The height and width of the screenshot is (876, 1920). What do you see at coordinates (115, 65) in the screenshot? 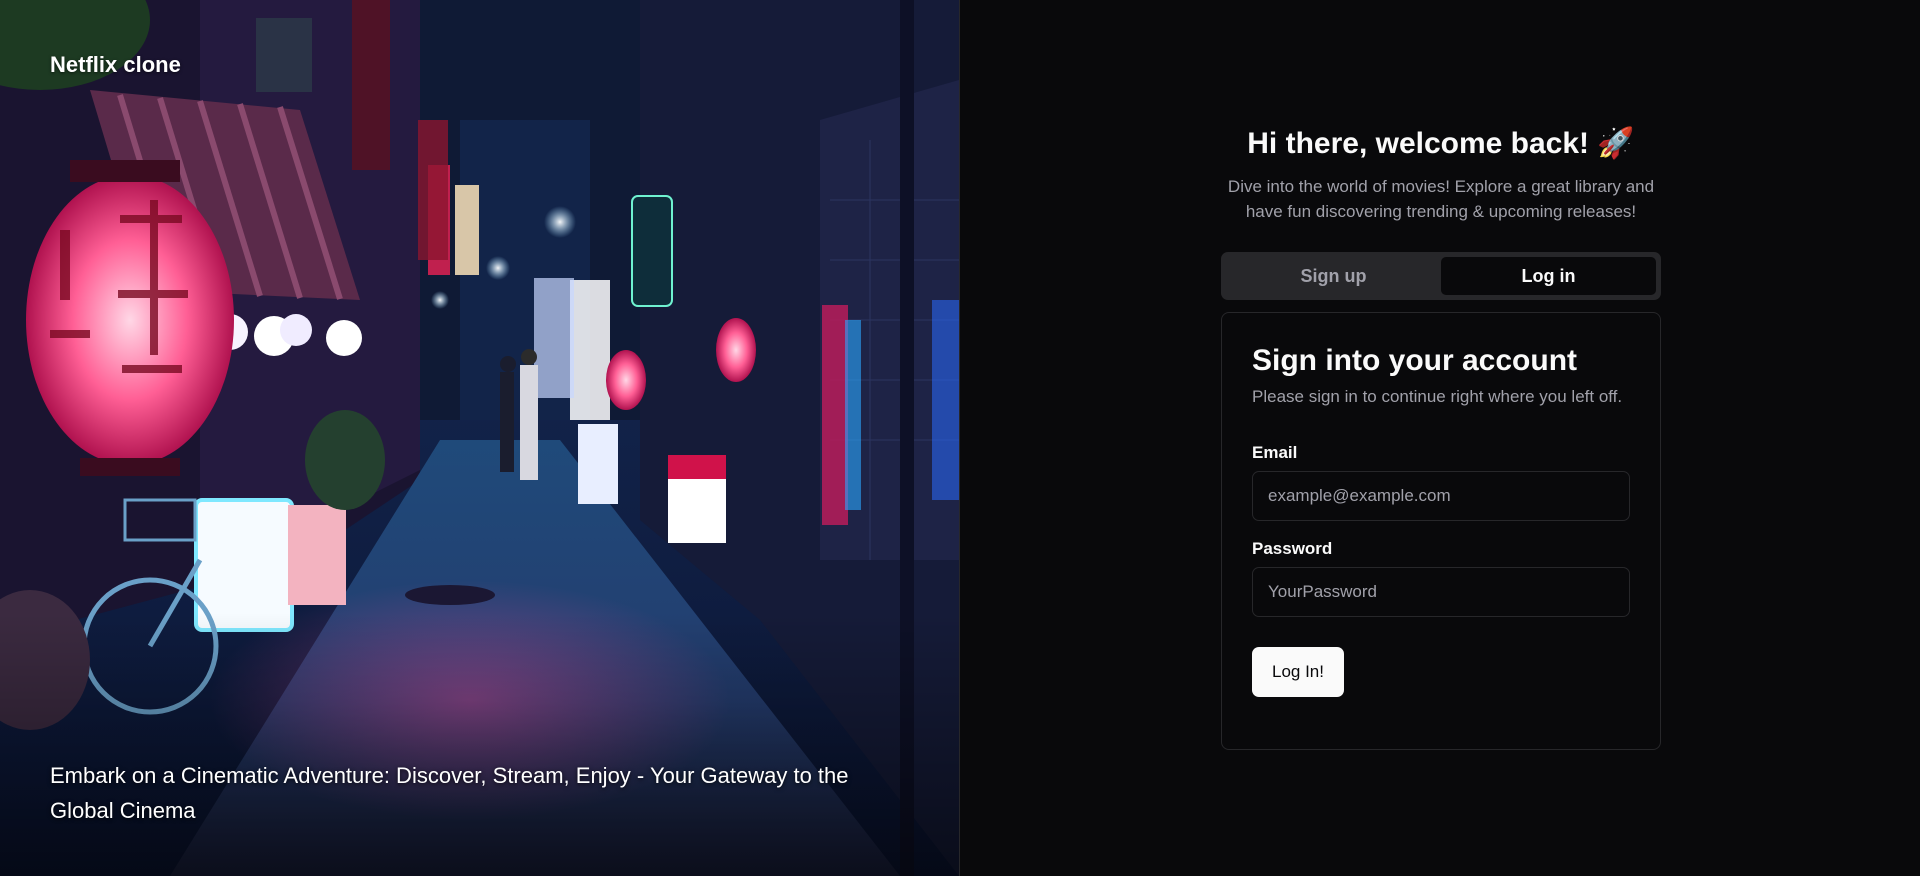
I see `brand-logo-text: Netflix clone` at bounding box center [115, 65].